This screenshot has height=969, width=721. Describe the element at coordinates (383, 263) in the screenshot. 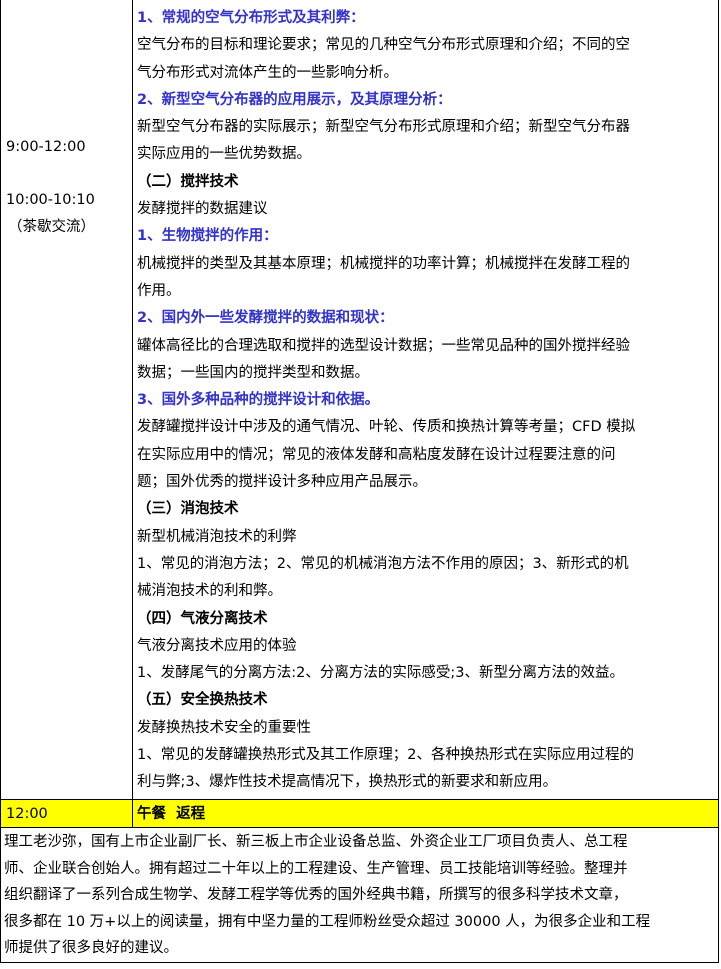

I see `content-line: 机械搅拌的类型及其基本原理；机械搅拌的功率计算；机械搅拌在发酵工程的` at that location.